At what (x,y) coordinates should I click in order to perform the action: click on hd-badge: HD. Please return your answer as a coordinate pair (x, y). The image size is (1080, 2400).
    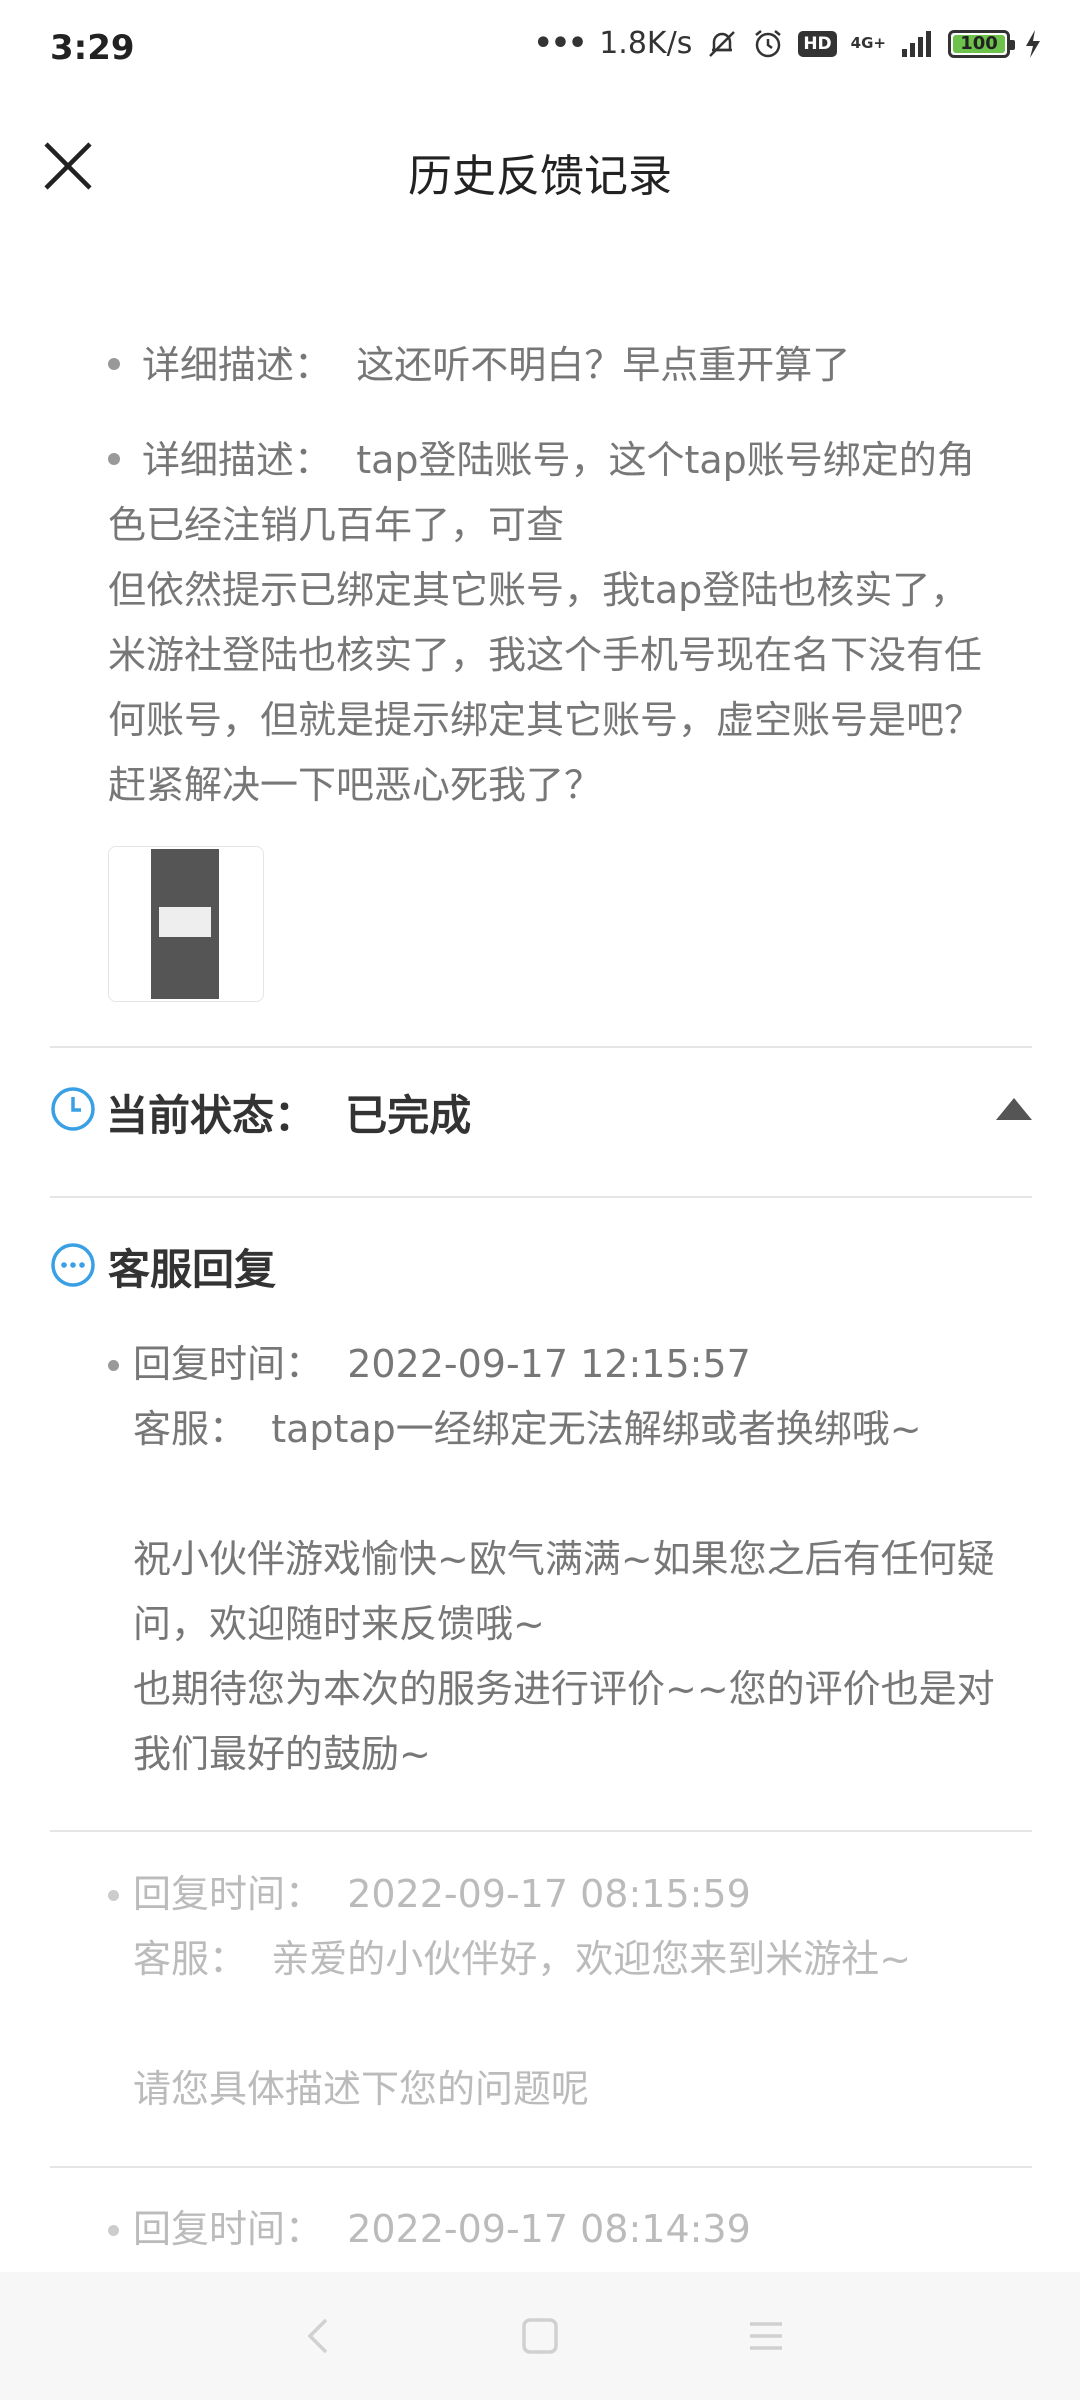
    Looking at the image, I should click on (817, 43).